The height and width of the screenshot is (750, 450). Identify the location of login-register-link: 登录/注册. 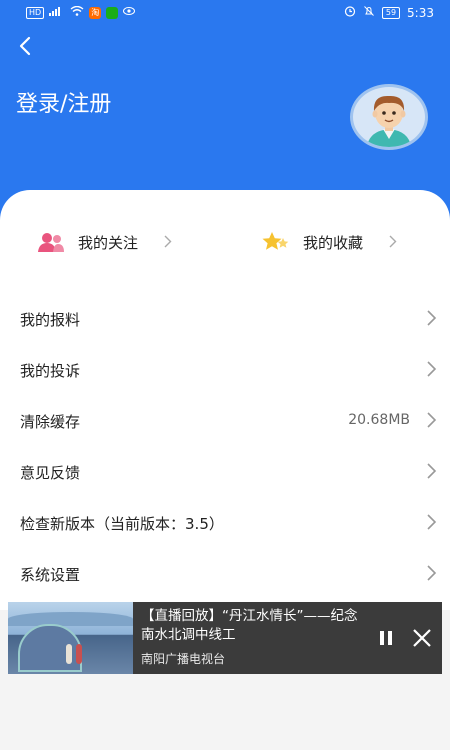
(63, 102).